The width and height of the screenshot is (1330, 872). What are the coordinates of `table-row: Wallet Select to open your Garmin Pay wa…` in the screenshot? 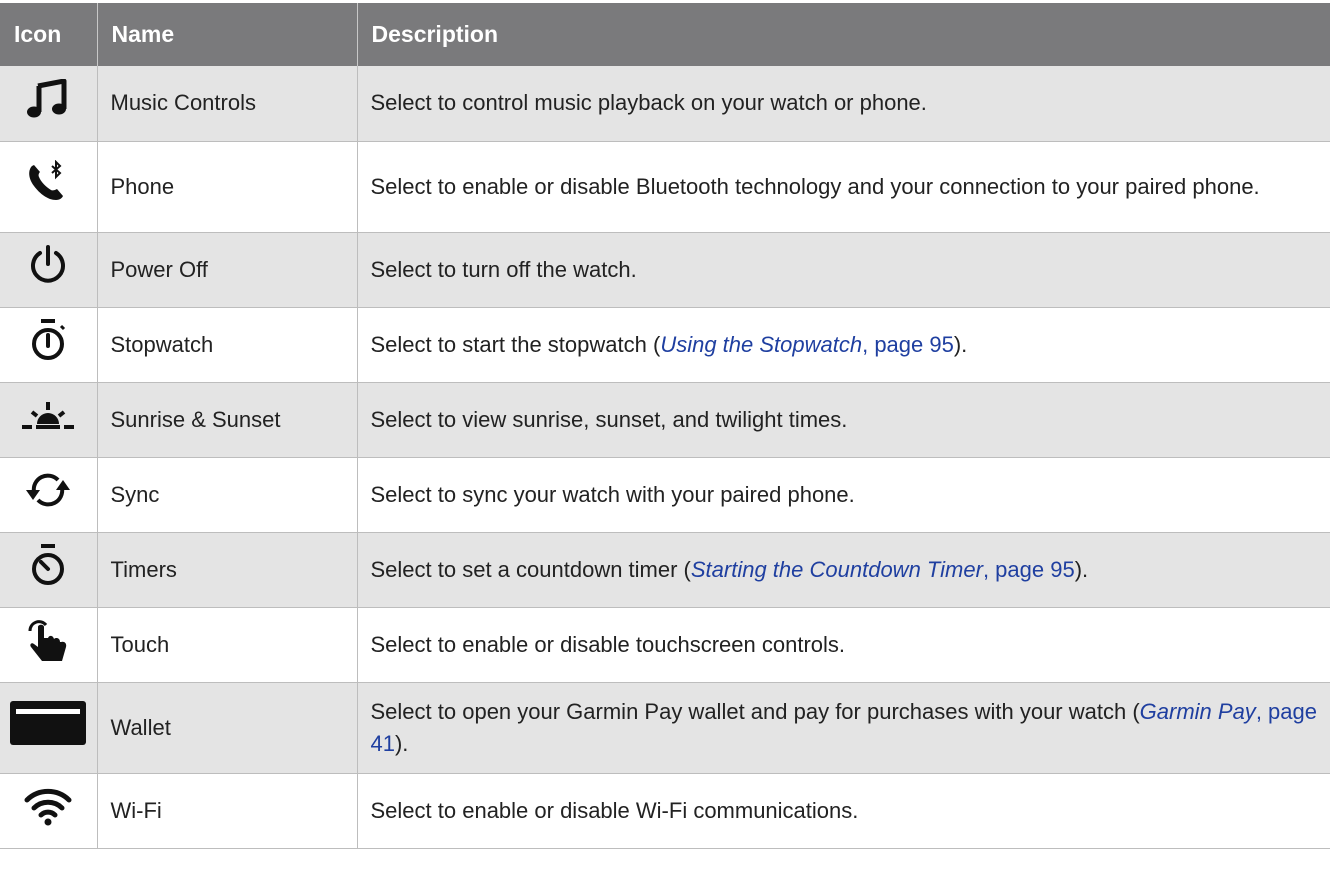 It's located at (665, 727).